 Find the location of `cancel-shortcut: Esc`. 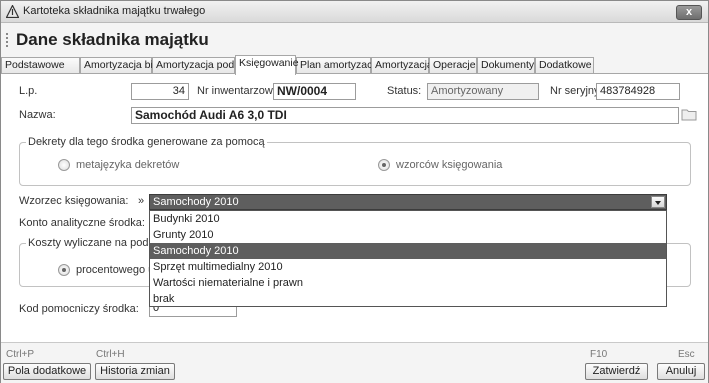

cancel-shortcut: Esc is located at coordinates (686, 354).